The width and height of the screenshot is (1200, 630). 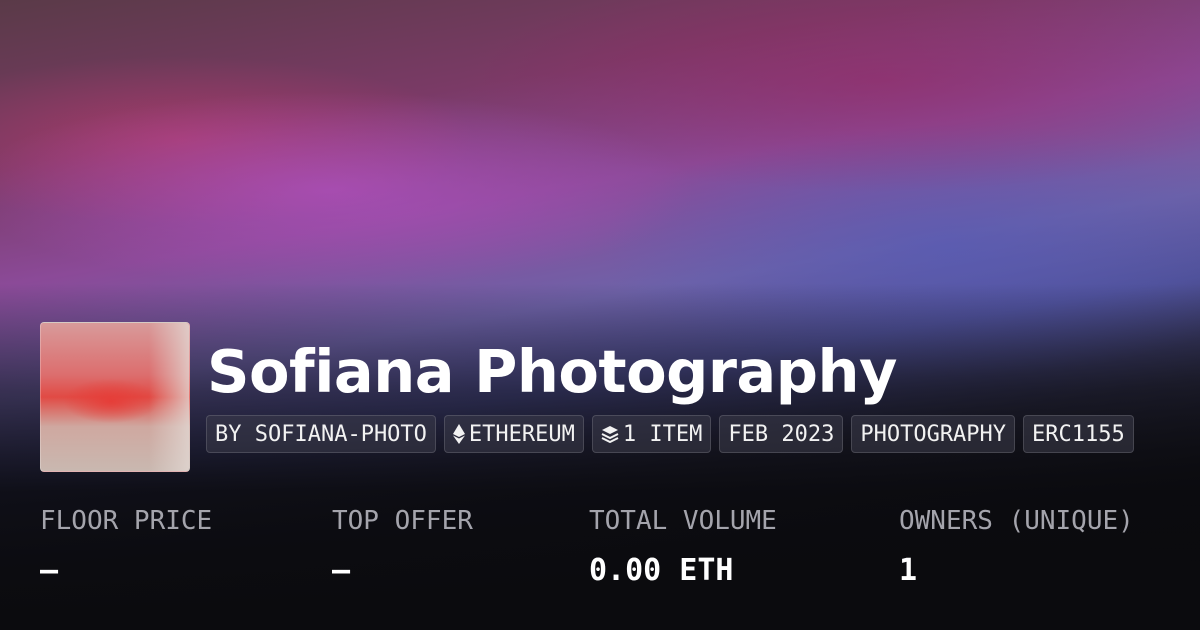 I want to click on top-offer-stat: TOP OFFER —, so click(x=402, y=547).